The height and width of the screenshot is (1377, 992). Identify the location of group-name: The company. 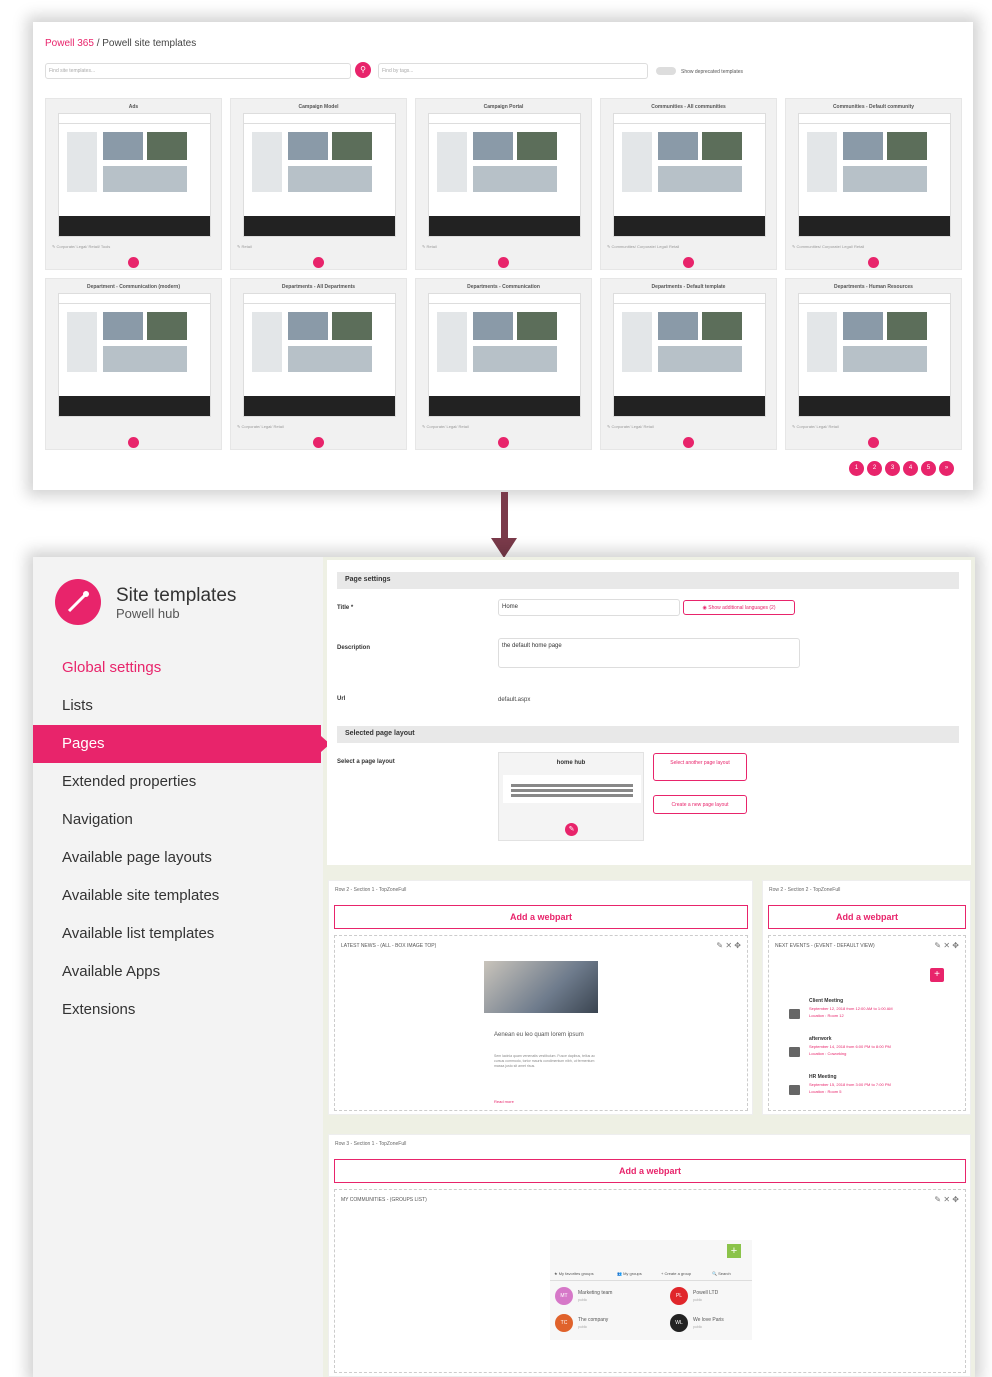
(593, 1320).